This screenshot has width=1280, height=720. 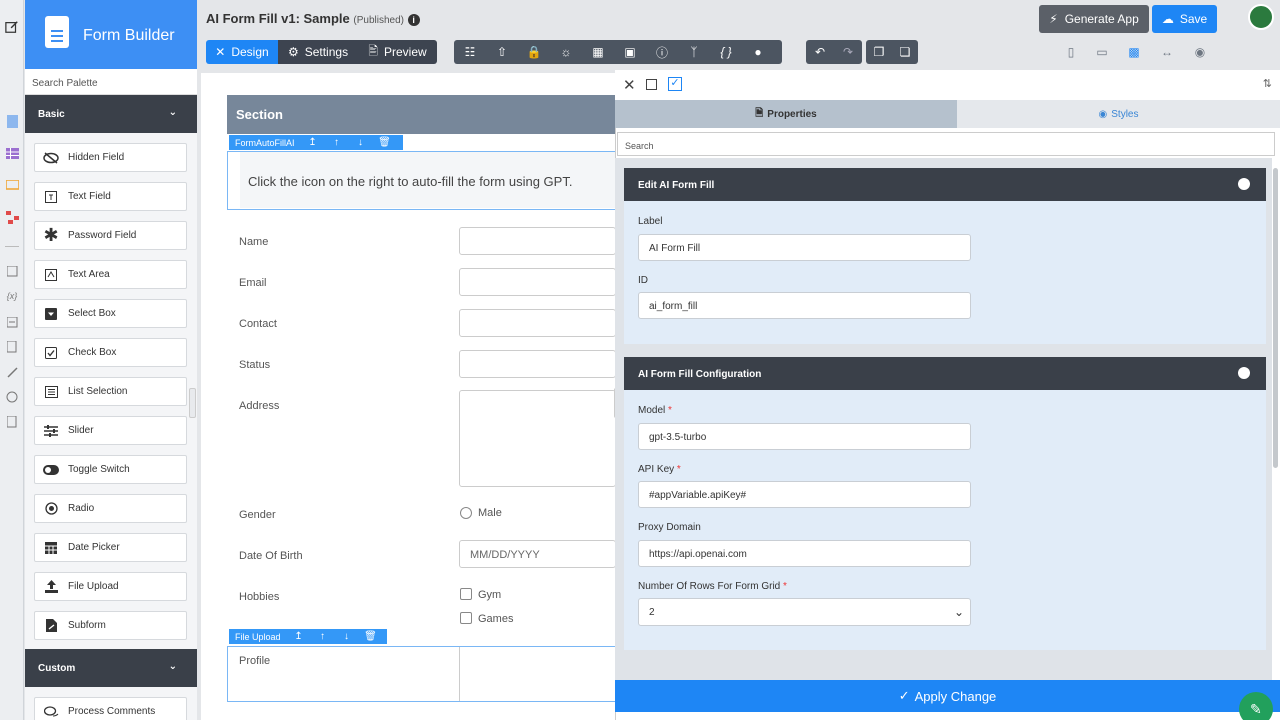 What do you see at coordinates (537, 554) in the screenshot?
I see `dob-input: MM/DD/YYYY` at bounding box center [537, 554].